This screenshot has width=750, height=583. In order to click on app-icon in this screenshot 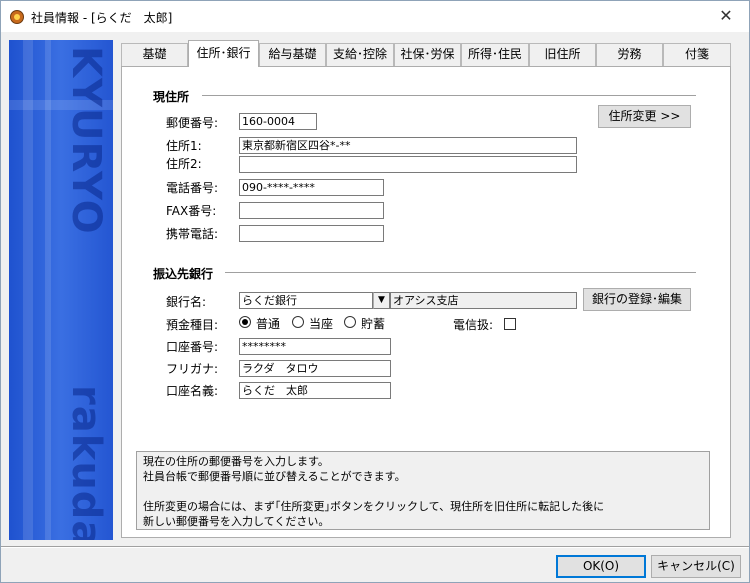, I will do `click(17, 17)`.